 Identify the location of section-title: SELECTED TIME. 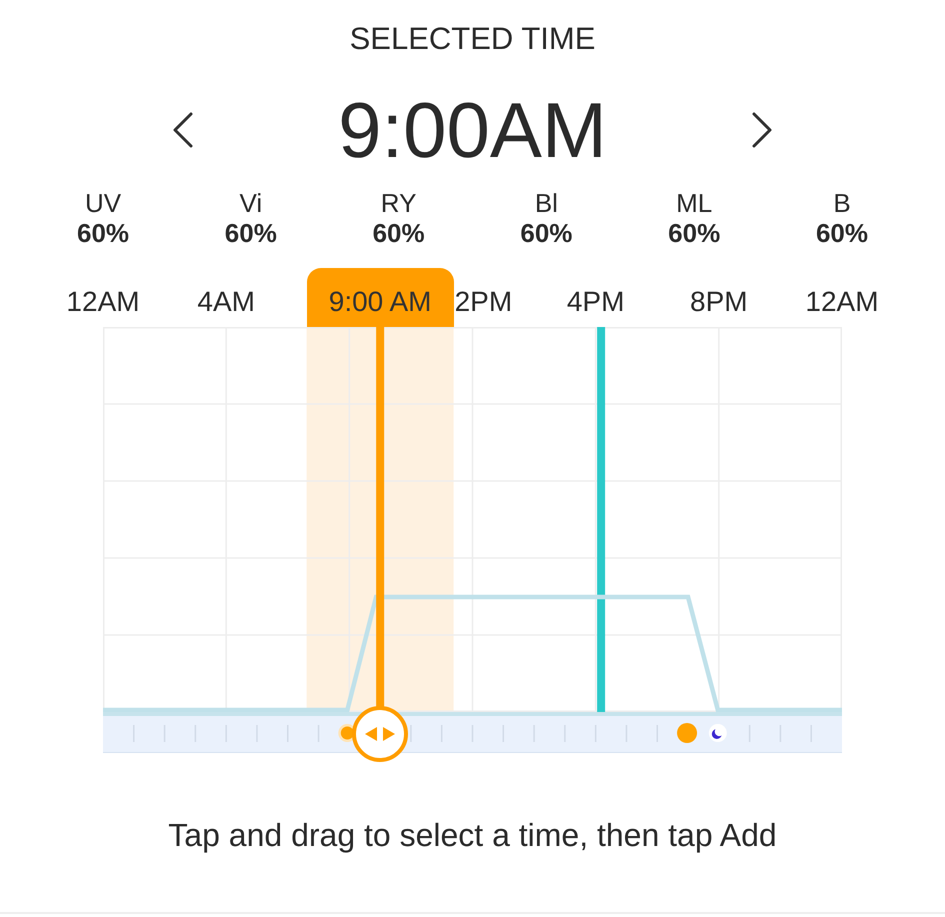
(473, 39).